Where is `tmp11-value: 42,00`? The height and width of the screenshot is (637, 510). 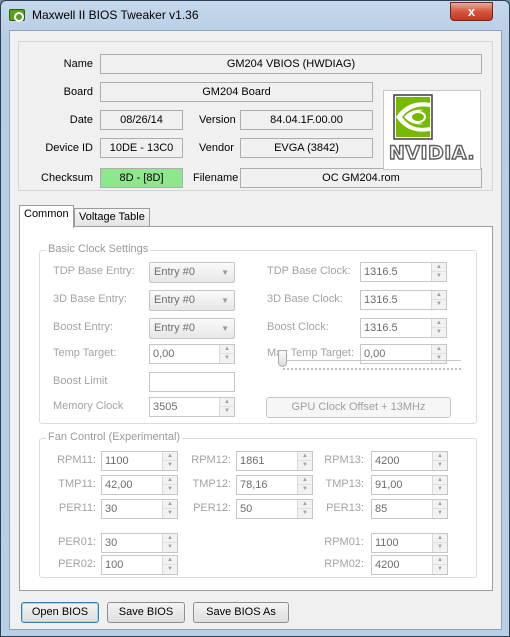 tmp11-value: 42,00 is located at coordinates (119, 485).